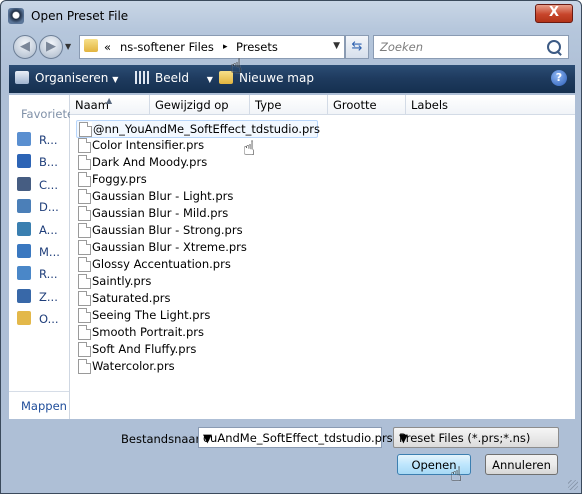  Describe the element at coordinates (92, 105) in the screenshot. I see `column-name-label: Naam` at that location.